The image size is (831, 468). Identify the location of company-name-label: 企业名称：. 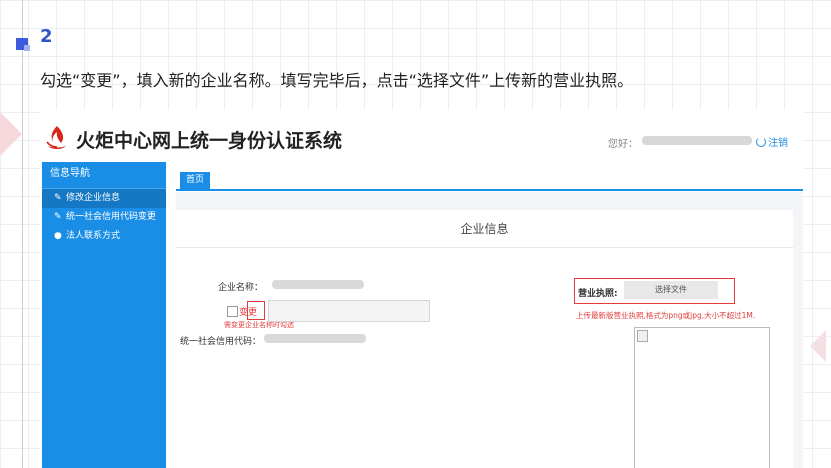
(241, 288).